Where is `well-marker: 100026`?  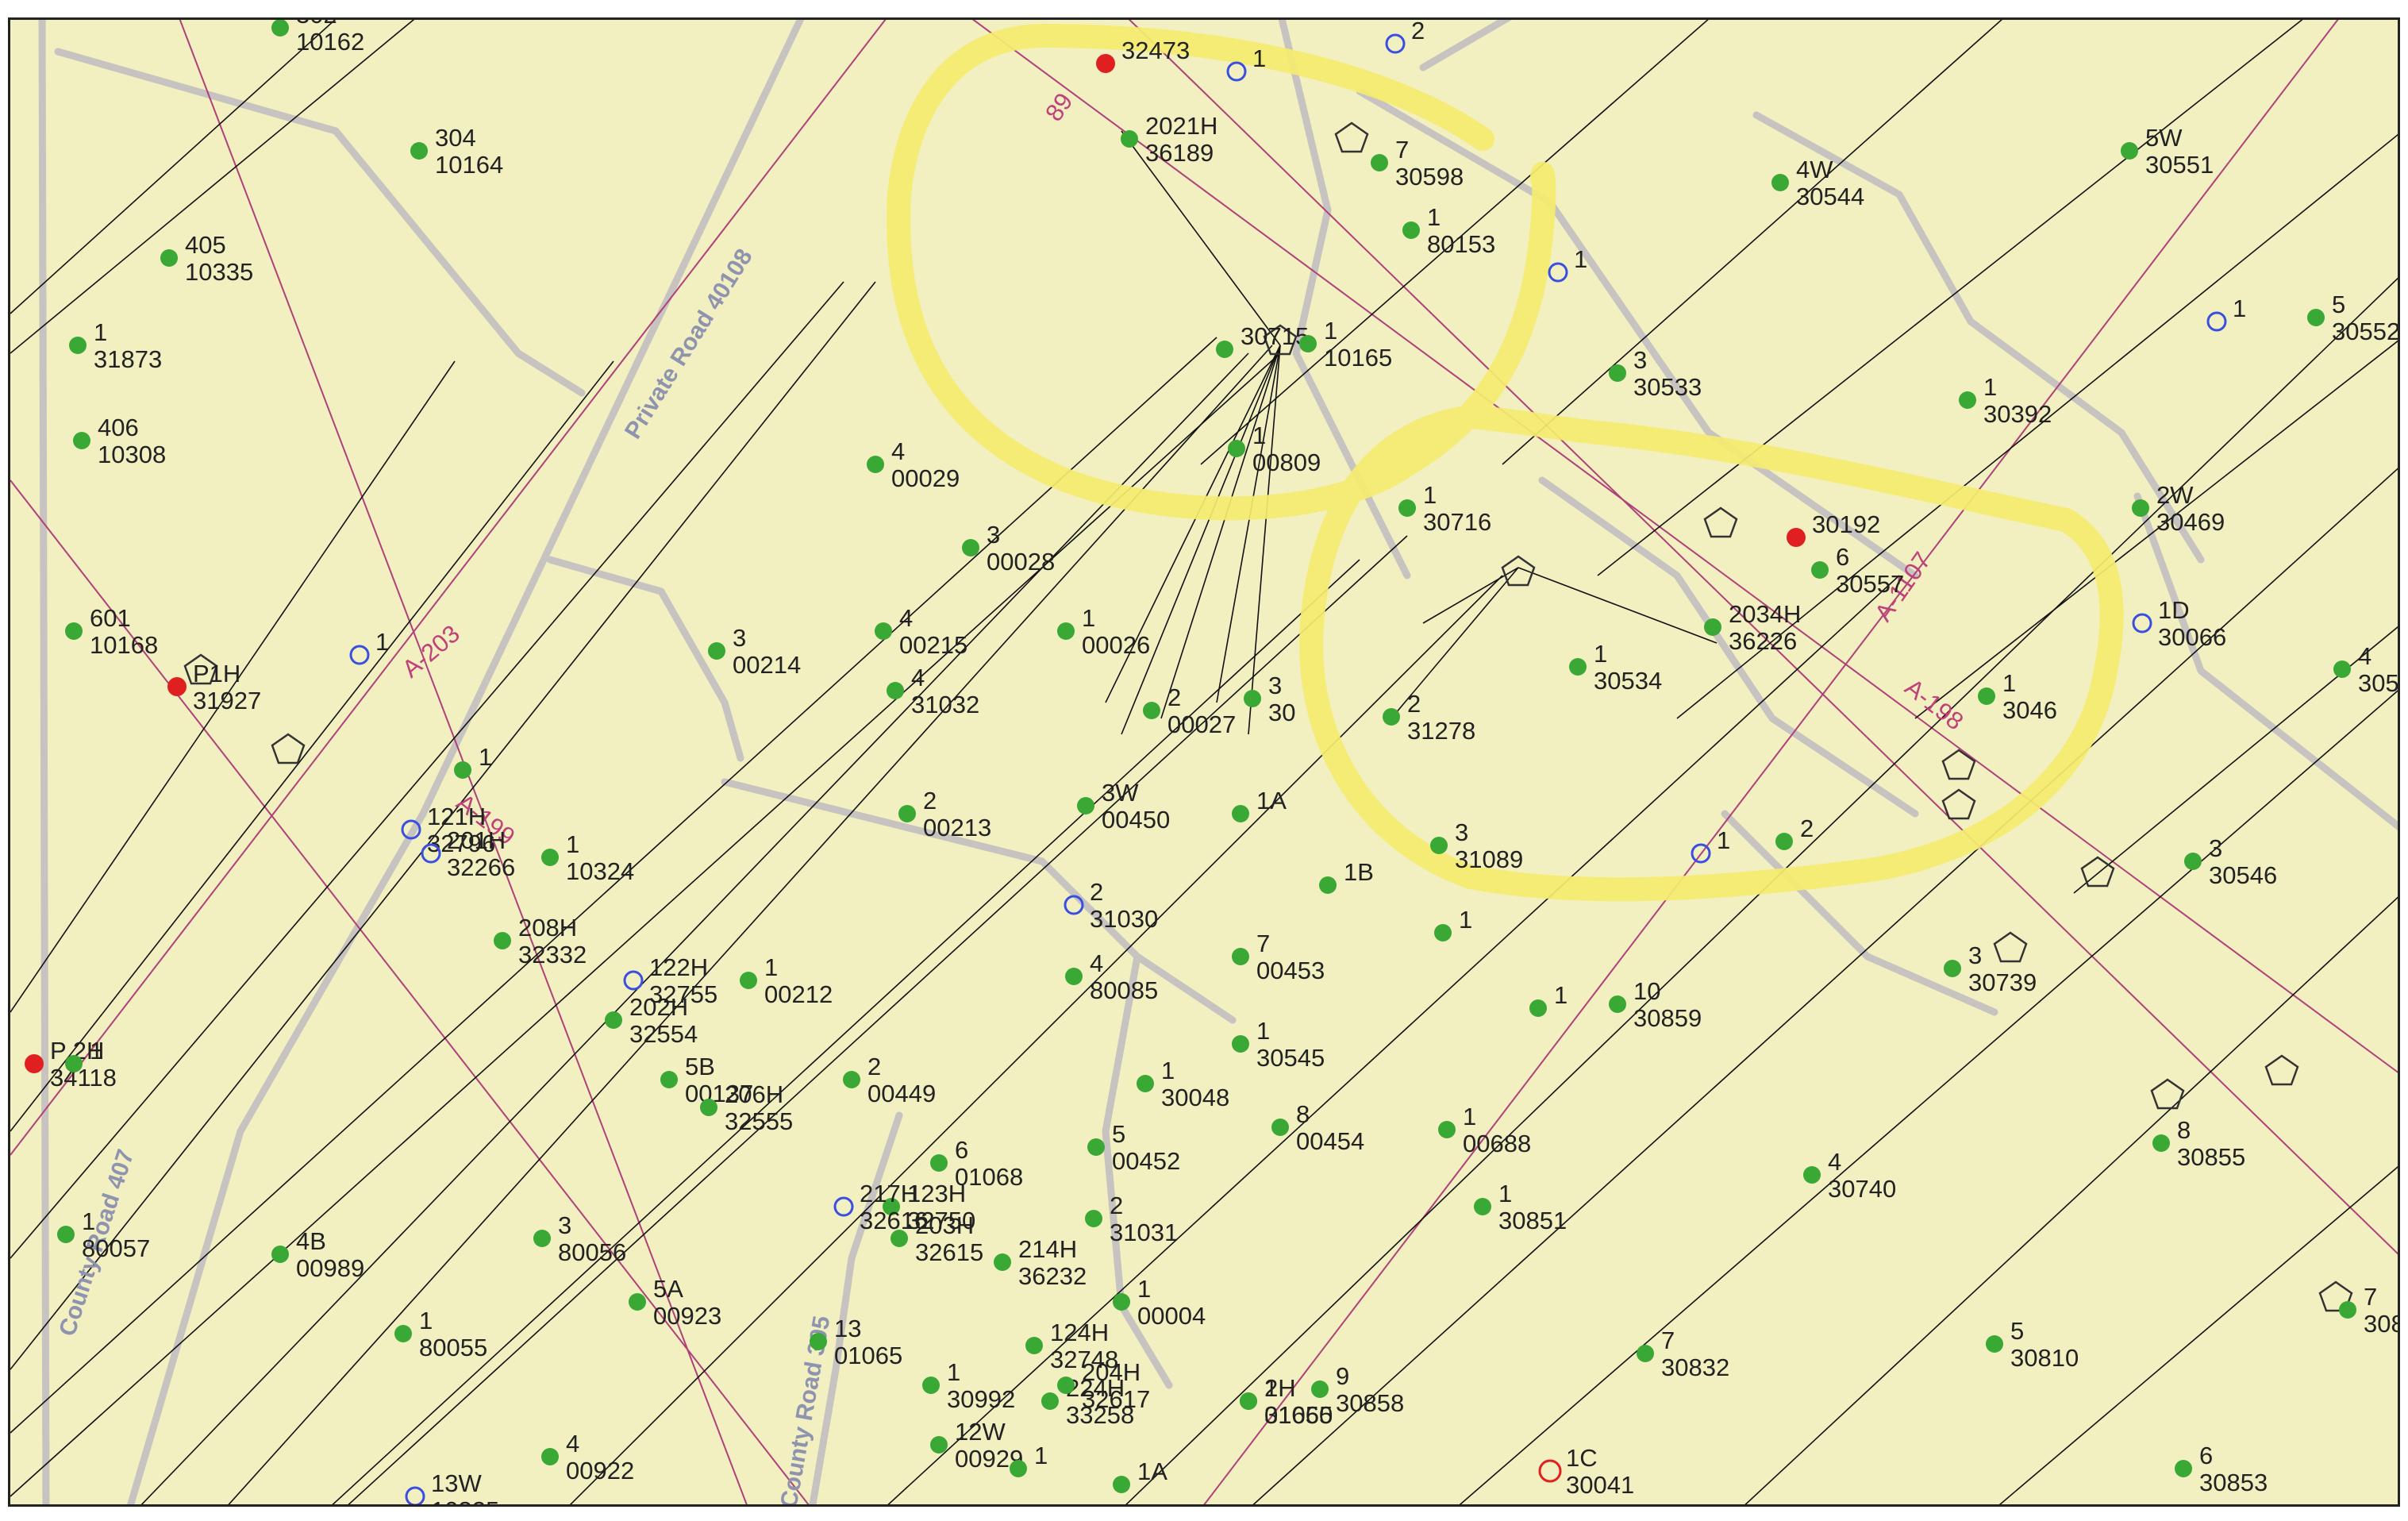
well-marker: 100026 is located at coordinates (1103, 631).